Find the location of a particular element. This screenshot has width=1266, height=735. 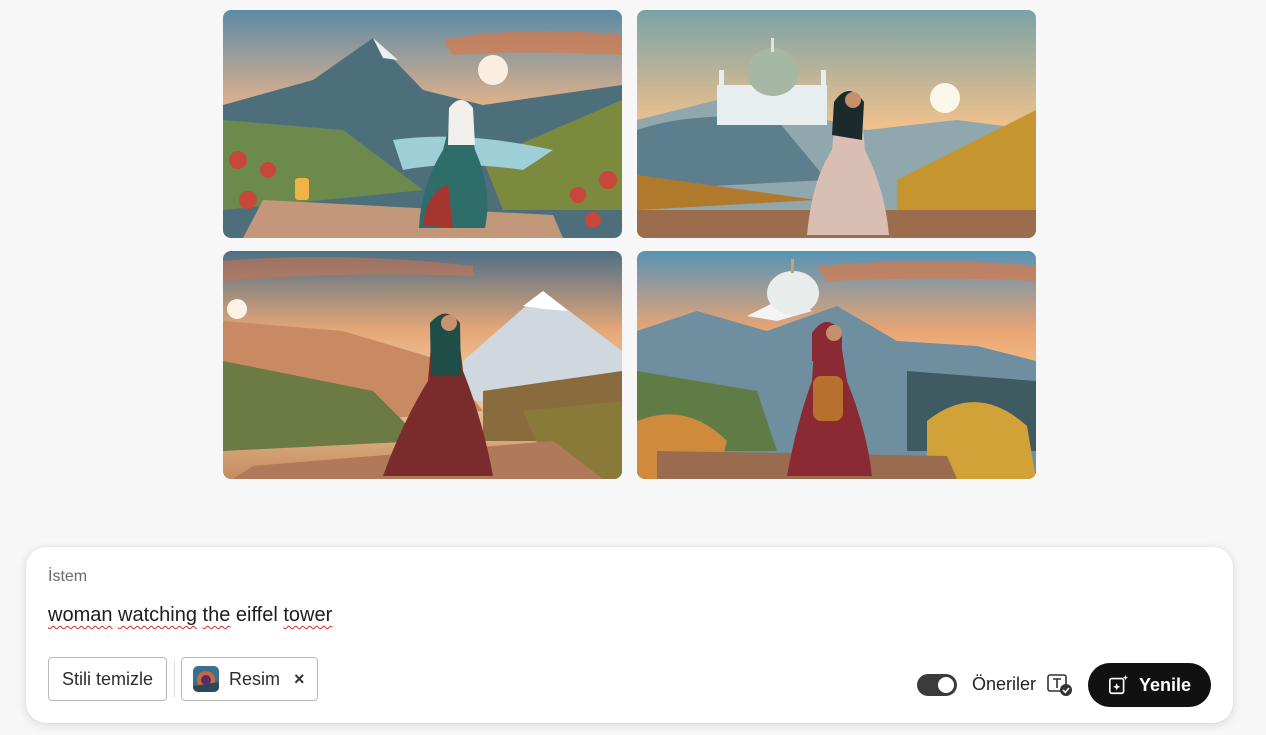

refresh-button: Yenile is located at coordinates (1149, 685).